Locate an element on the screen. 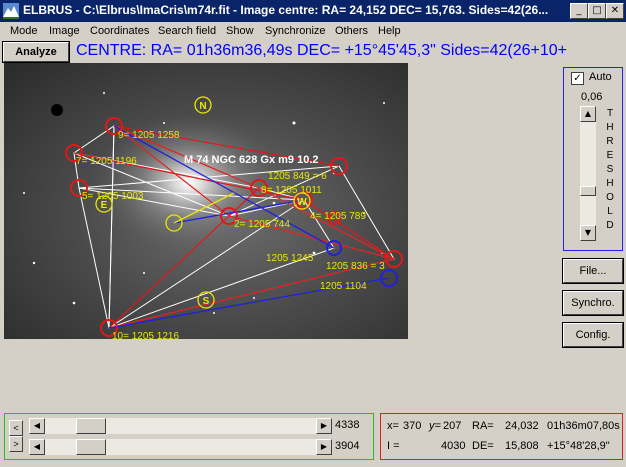 The height and width of the screenshot is (467, 626). minimize-button: _ is located at coordinates (579, 11).